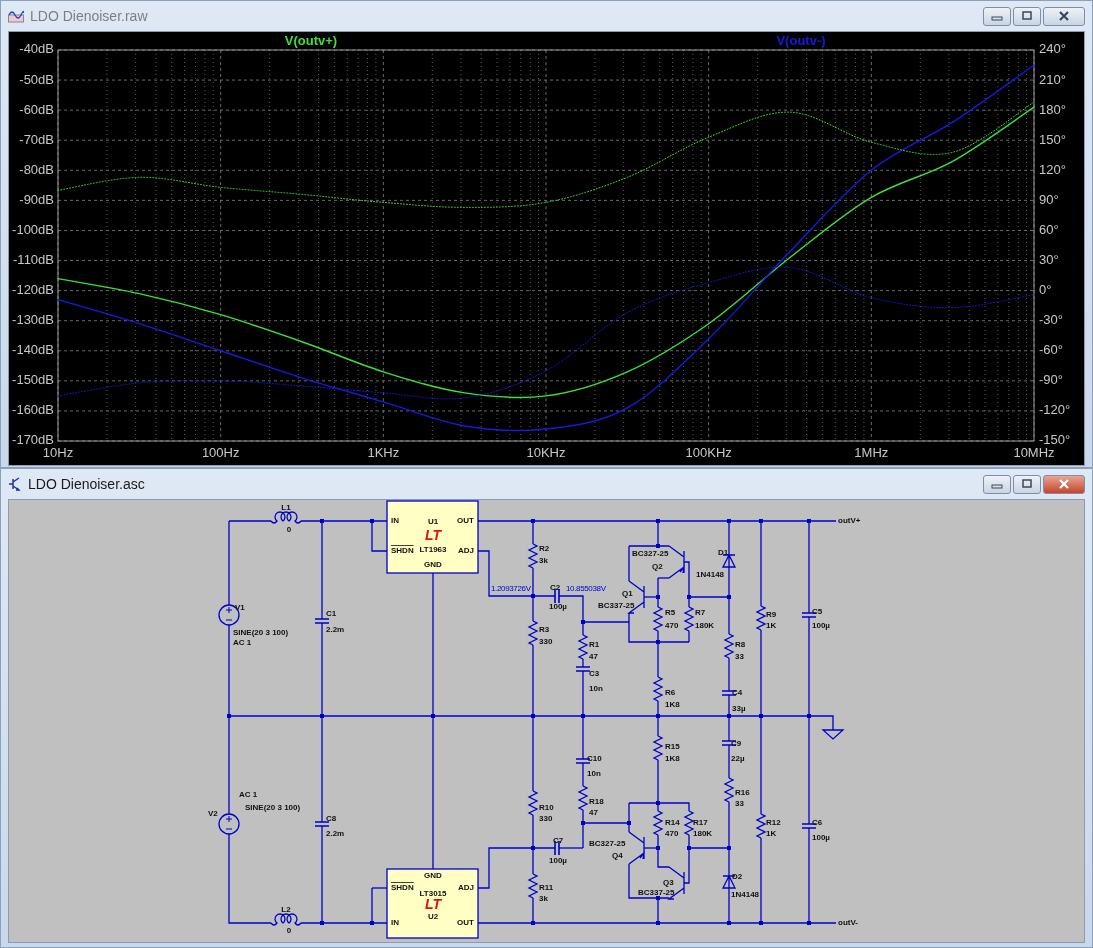  What do you see at coordinates (586, 589) in the screenshot?
I see `node-voltage-label: 10.855038V` at bounding box center [586, 589].